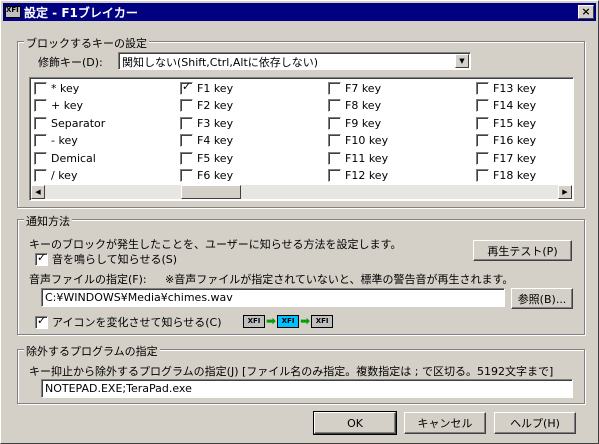 The height and width of the screenshot is (444, 599). I want to click on app-icon, so click(13, 12).